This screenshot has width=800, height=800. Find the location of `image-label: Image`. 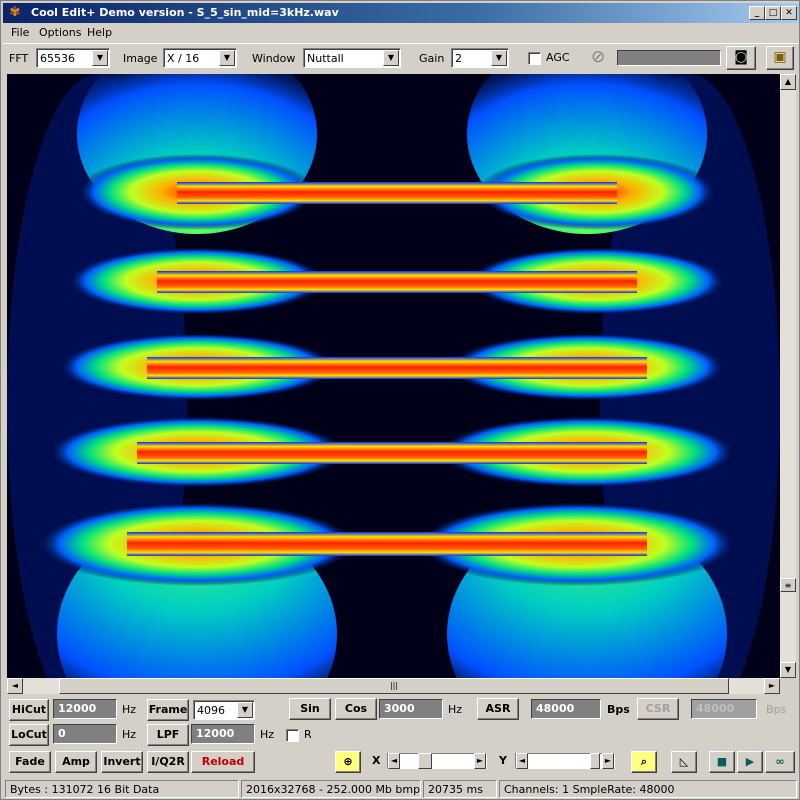

image-label: Image is located at coordinates (140, 58).